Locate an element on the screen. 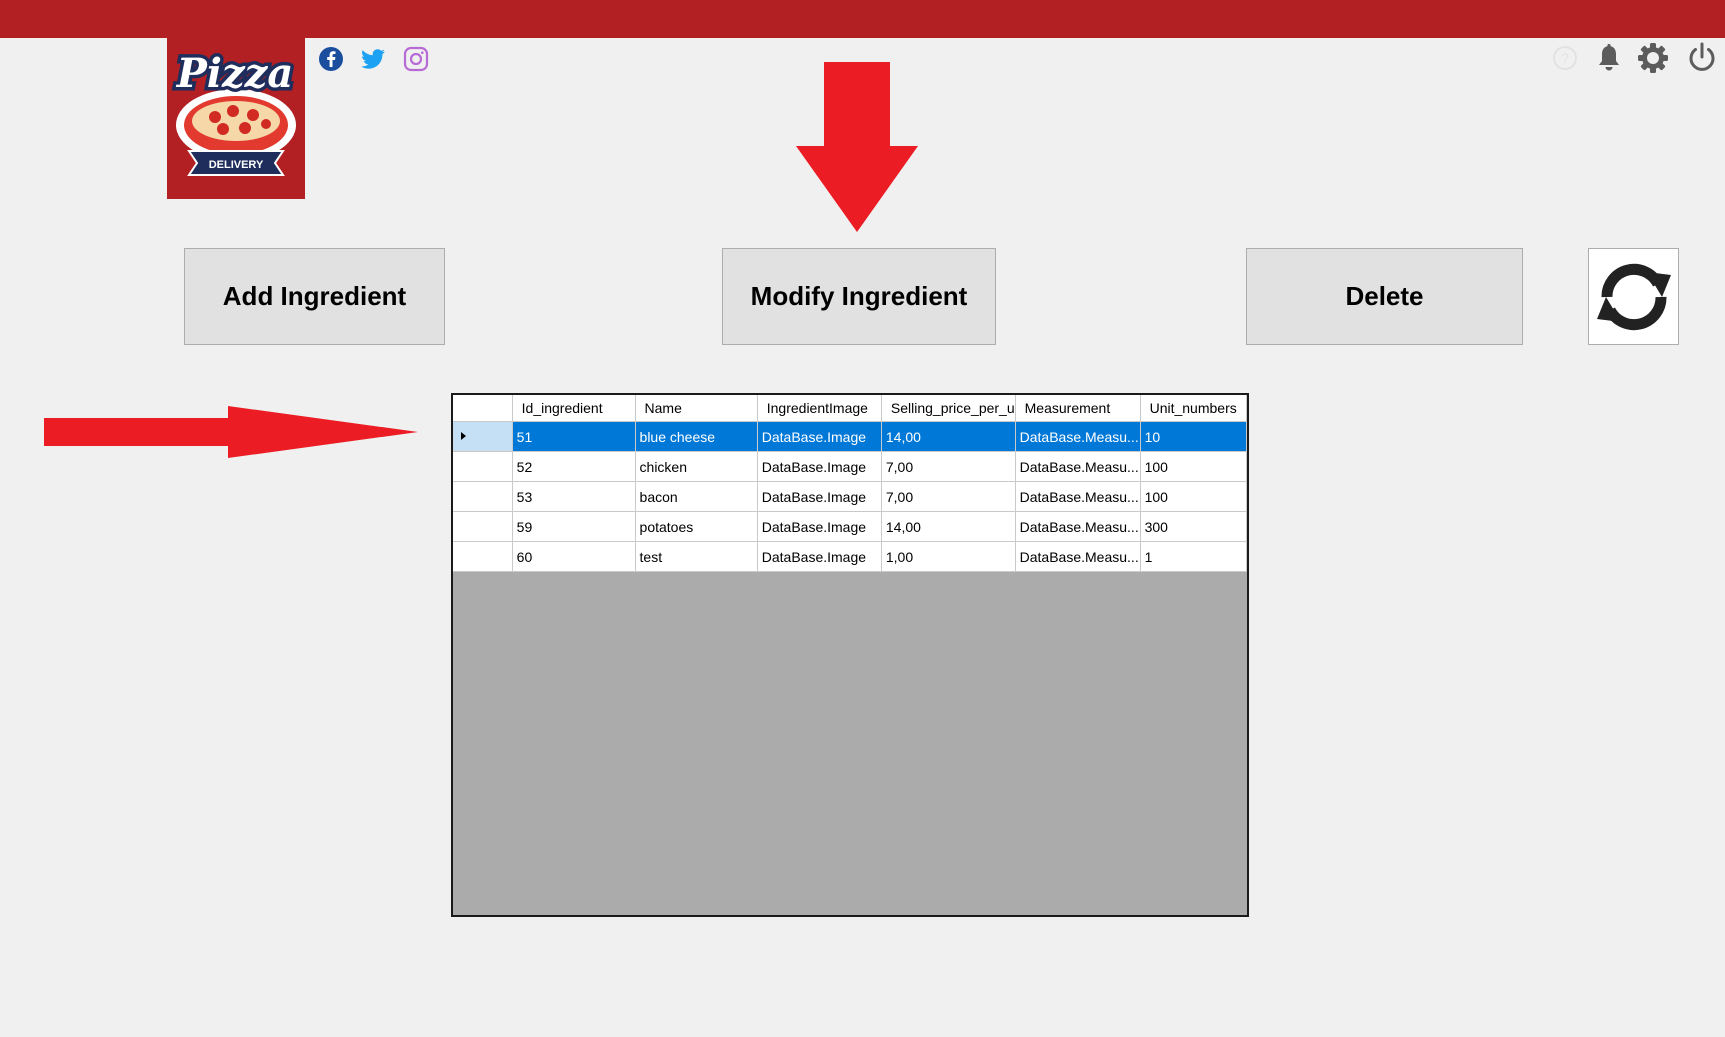 This screenshot has width=1725, height=1037. power-icon is located at coordinates (1702, 58).